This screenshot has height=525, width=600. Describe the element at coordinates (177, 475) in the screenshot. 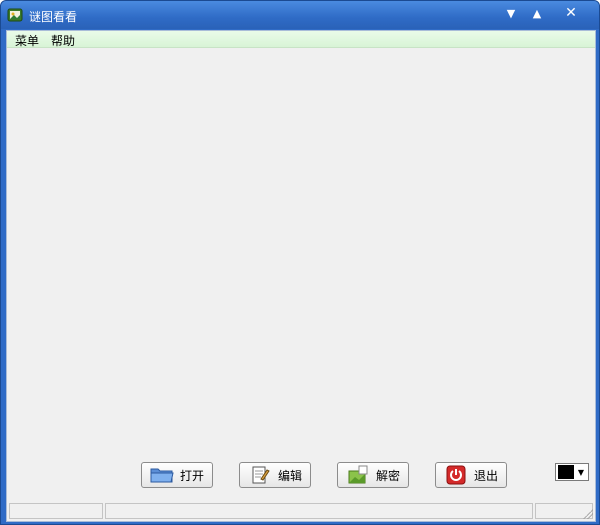

I see `open-button: 打开` at that location.